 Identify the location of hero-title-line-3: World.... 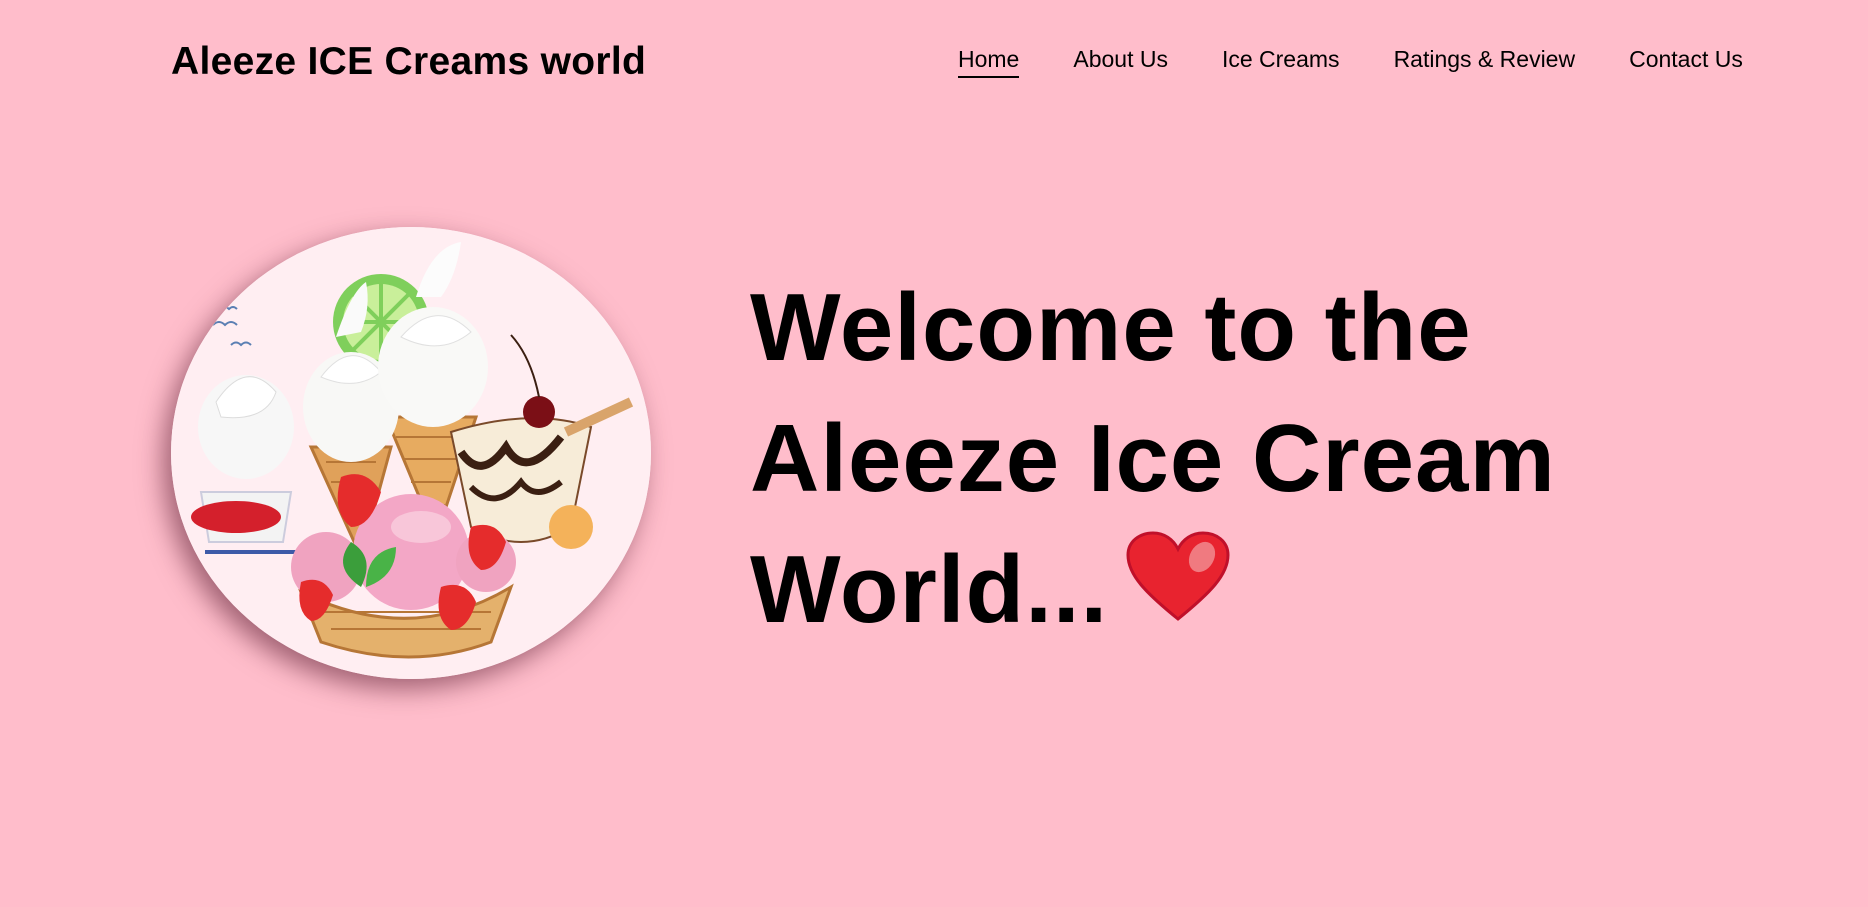
(929, 589).